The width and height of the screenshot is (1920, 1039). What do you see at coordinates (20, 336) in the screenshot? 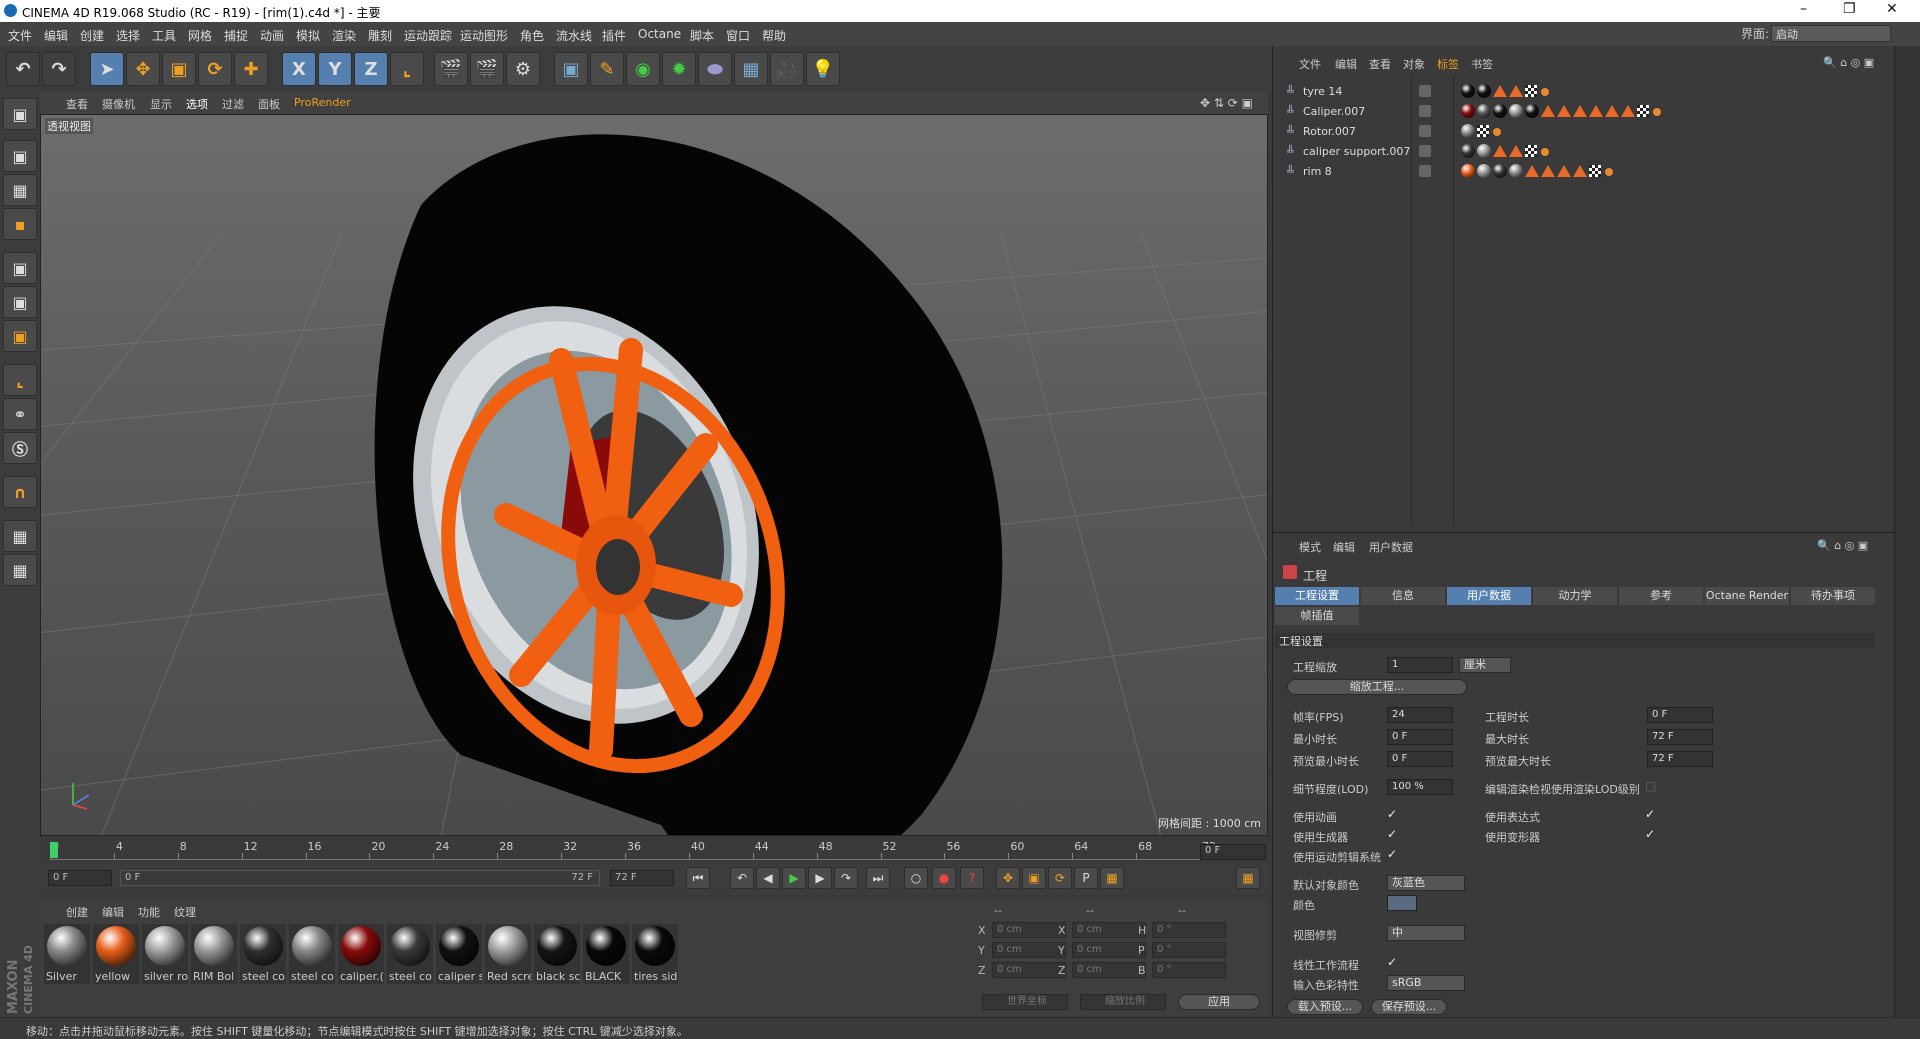
I see `polygons-mode-icon: ▣` at bounding box center [20, 336].